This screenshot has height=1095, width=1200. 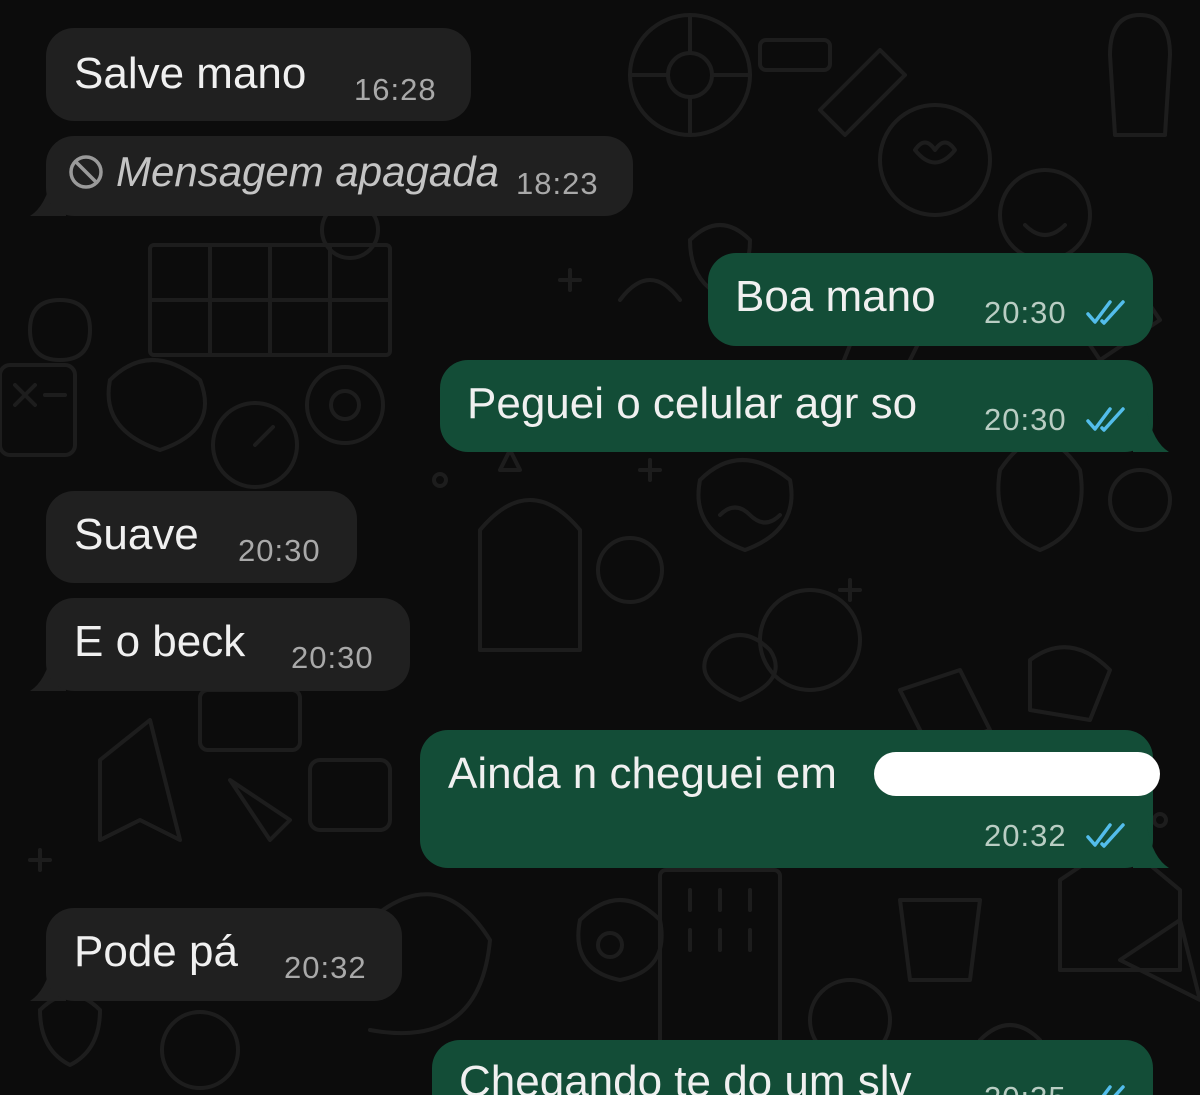 I want to click on message-time: 20:35, so click(x=1025, y=1087).